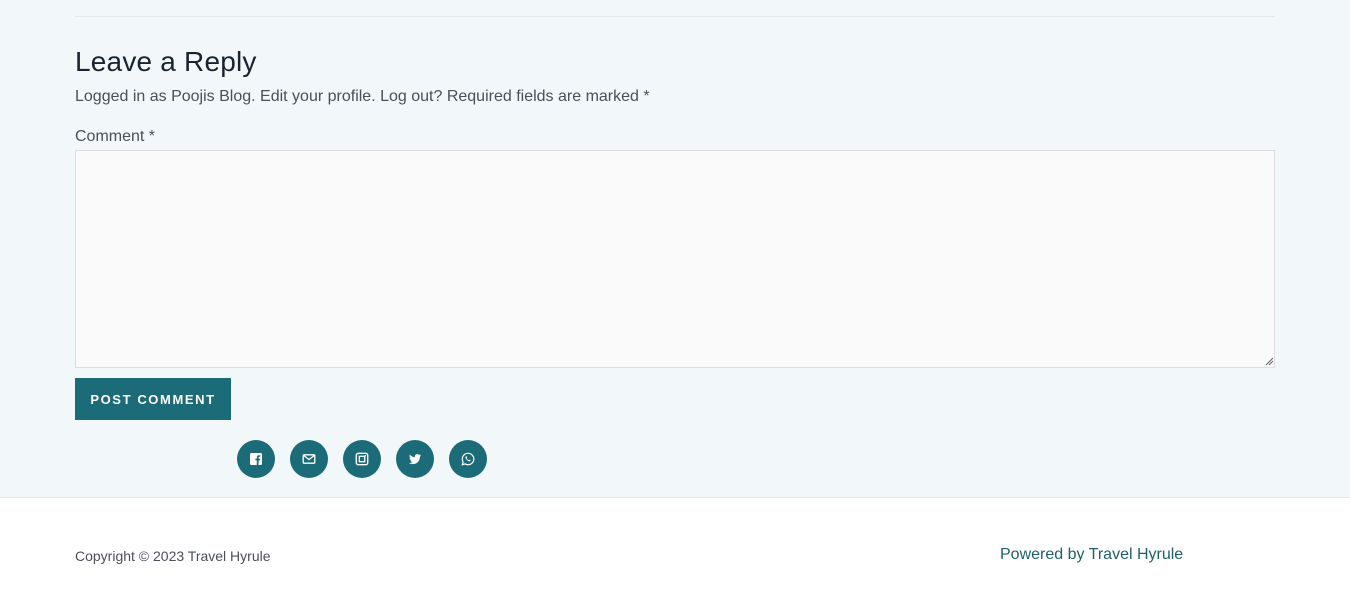  I want to click on facebook-share-button, so click(256, 459).